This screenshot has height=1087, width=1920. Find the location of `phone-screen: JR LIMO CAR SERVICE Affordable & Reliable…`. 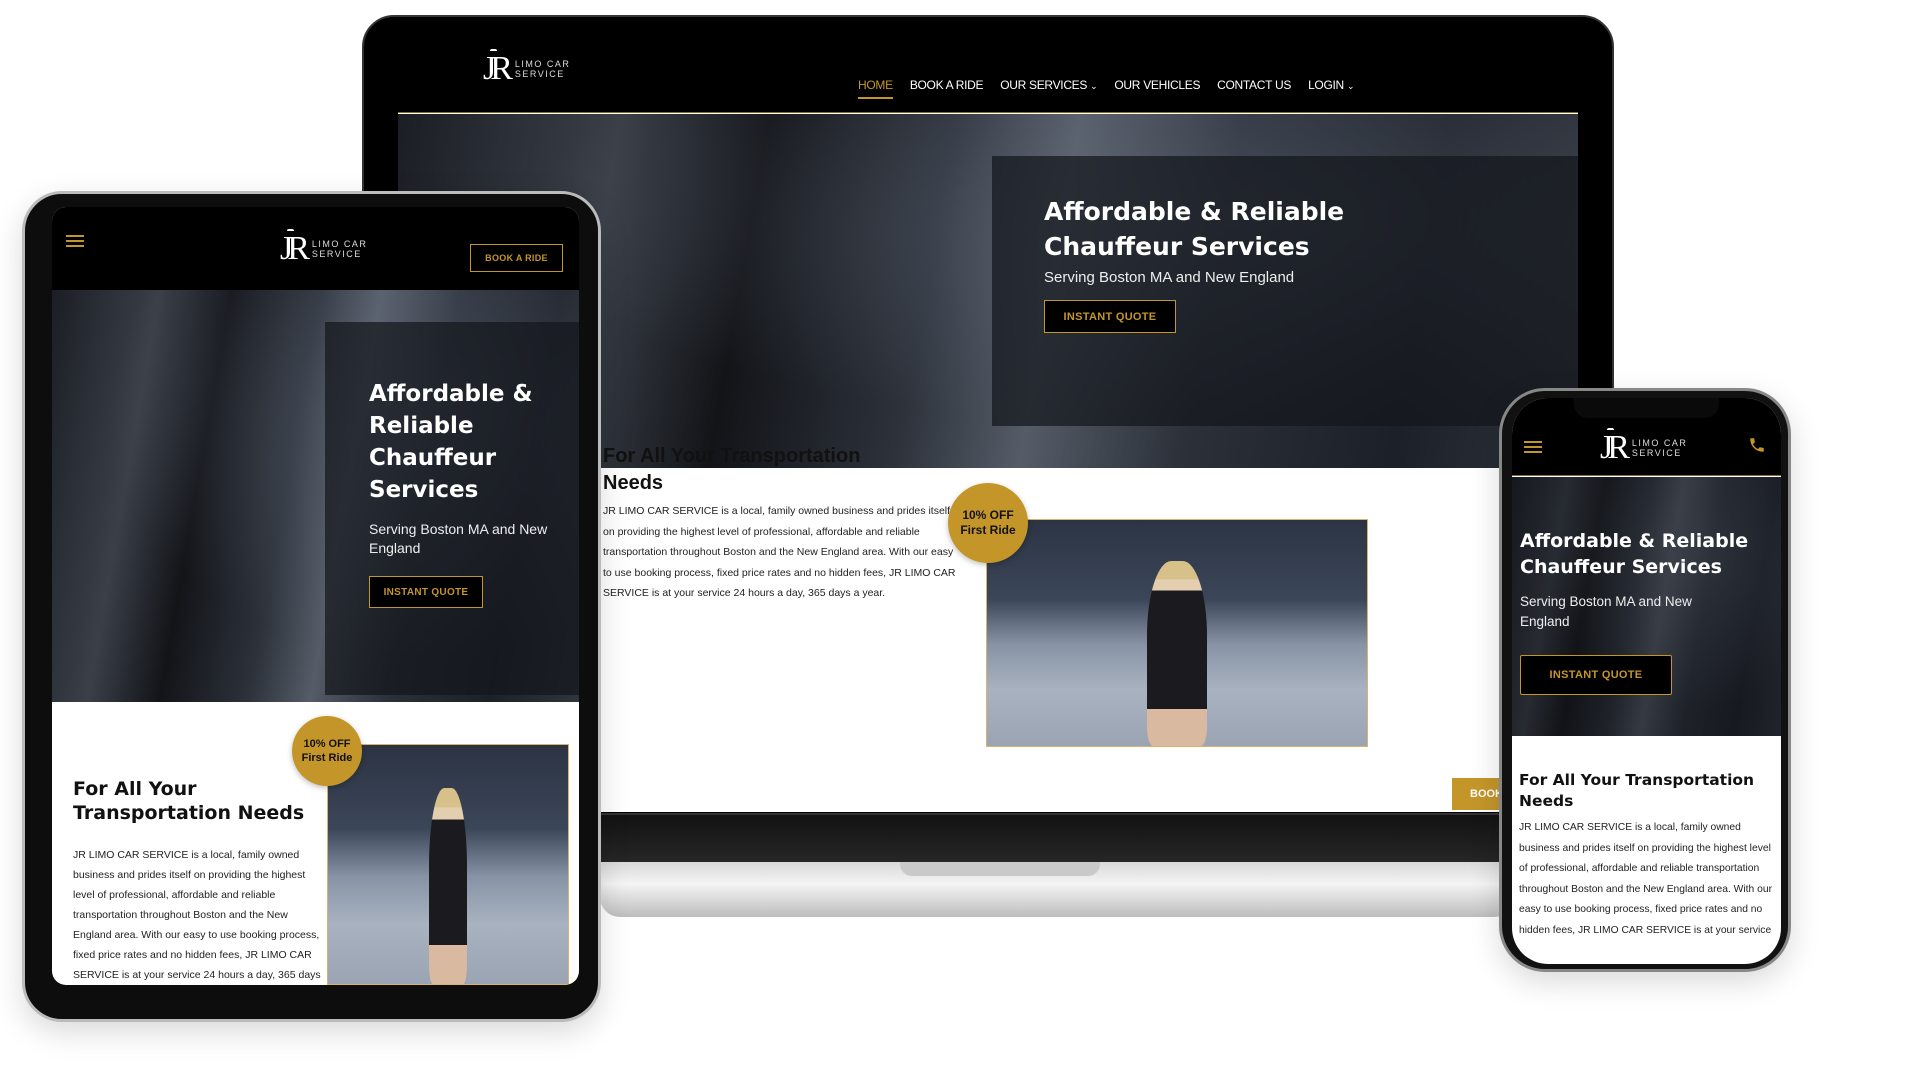

phone-screen: JR LIMO CAR SERVICE Affordable & Reliable… is located at coordinates (1646, 681).